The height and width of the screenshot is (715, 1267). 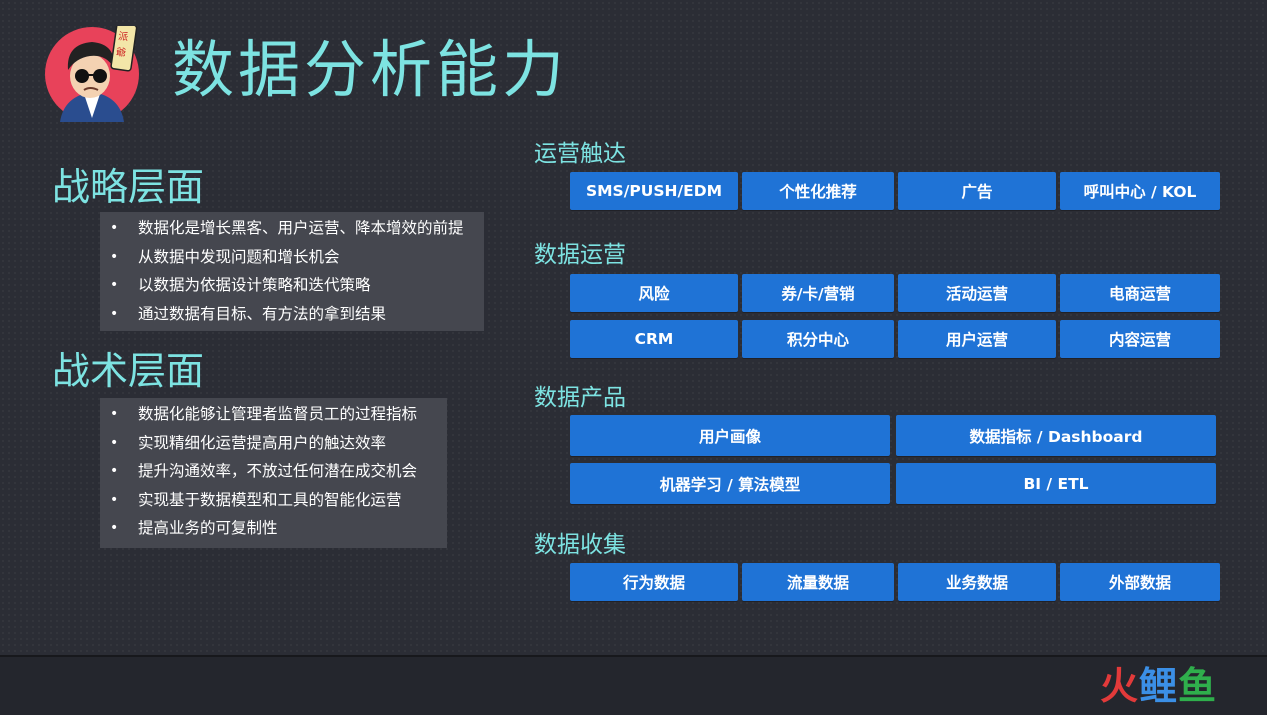 I want to click on collection-button-business: 业务数据, so click(x=977, y=582).